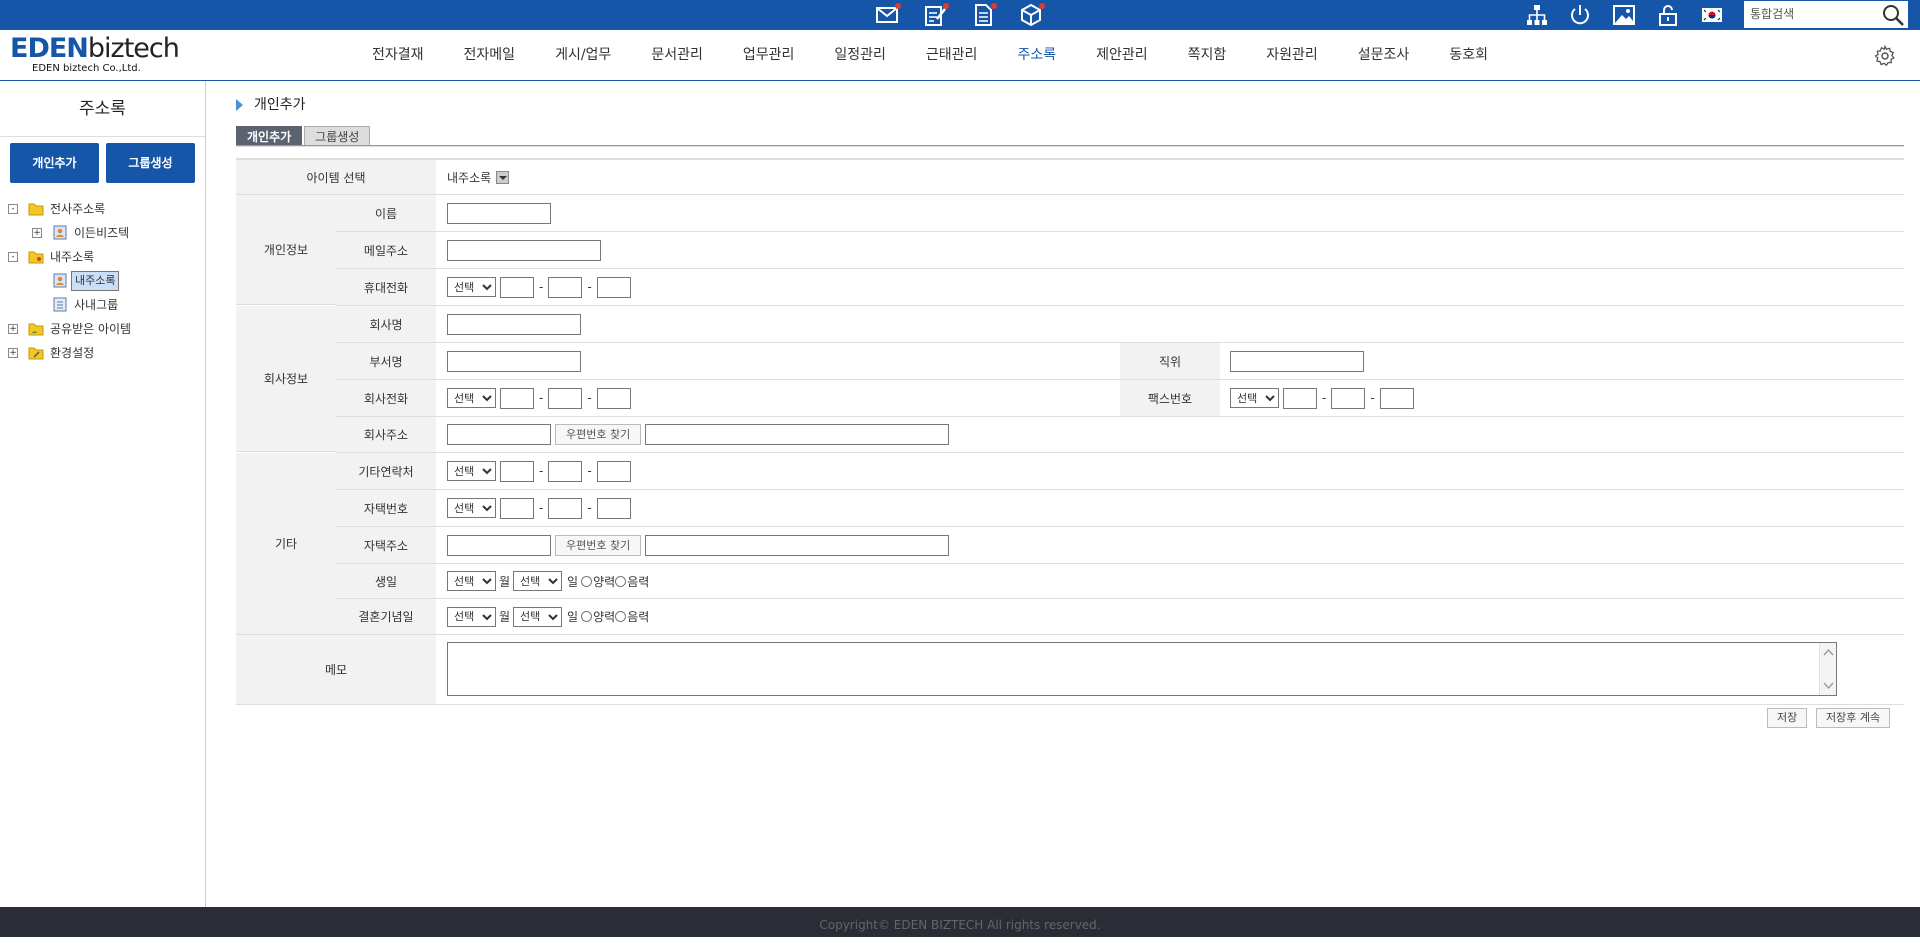 The width and height of the screenshot is (1920, 943). What do you see at coordinates (1668, 15) in the screenshot?
I see `lock-icon` at bounding box center [1668, 15].